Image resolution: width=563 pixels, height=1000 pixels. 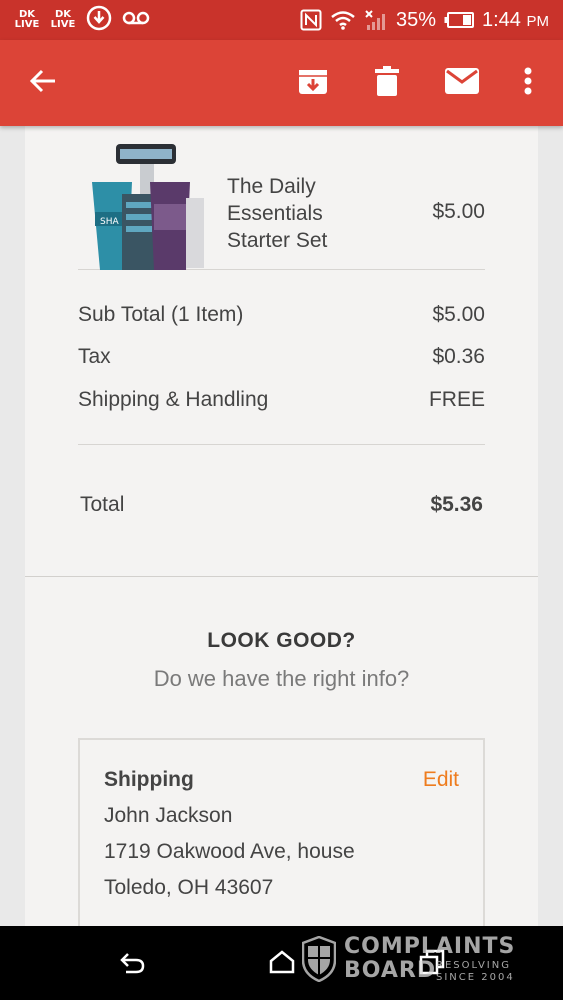 I want to click on archive-button, so click(x=313, y=83).